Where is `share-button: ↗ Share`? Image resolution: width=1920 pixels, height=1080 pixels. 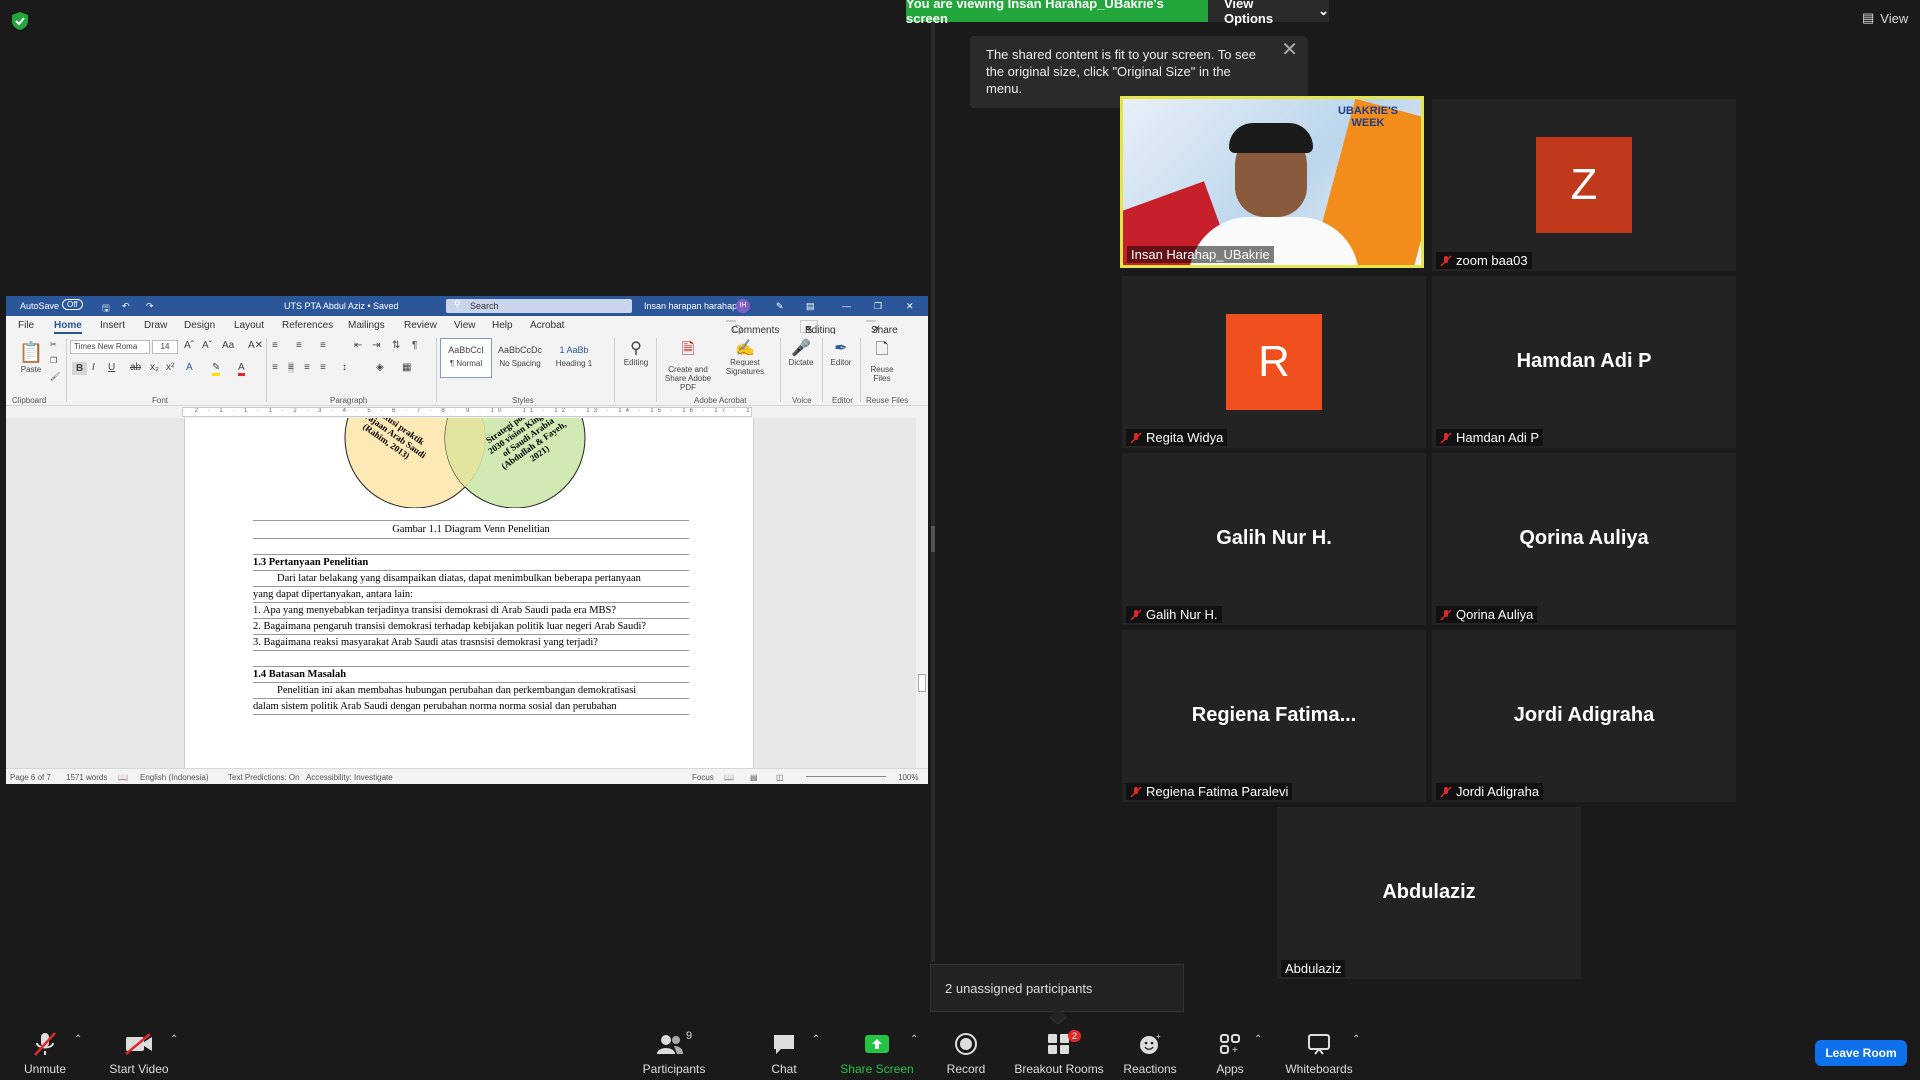 share-button: ↗ Share is located at coordinates (882, 328).